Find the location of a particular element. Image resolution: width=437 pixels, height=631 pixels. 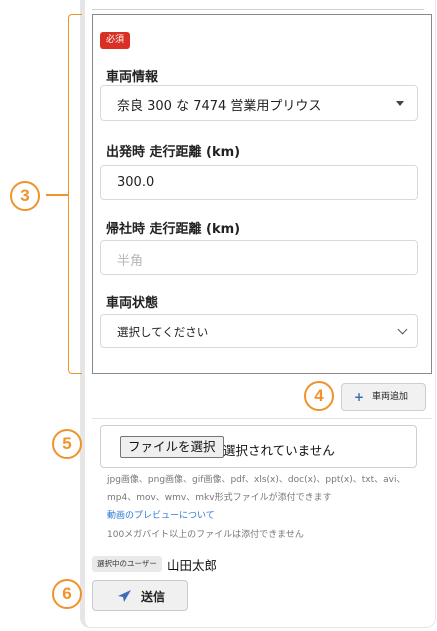

add-vehicle-button: + 車両追加 is located at coordinates (383, 397).